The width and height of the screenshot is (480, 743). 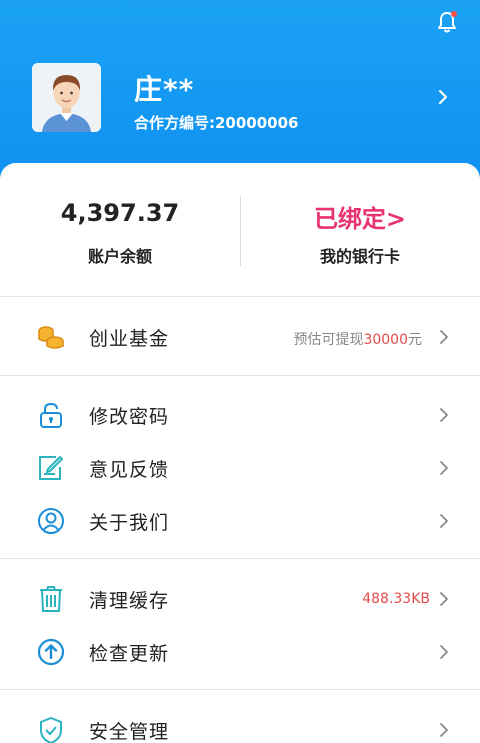 I want to click on fund-estimate-suffix: 元, so click(x=415, y=340).